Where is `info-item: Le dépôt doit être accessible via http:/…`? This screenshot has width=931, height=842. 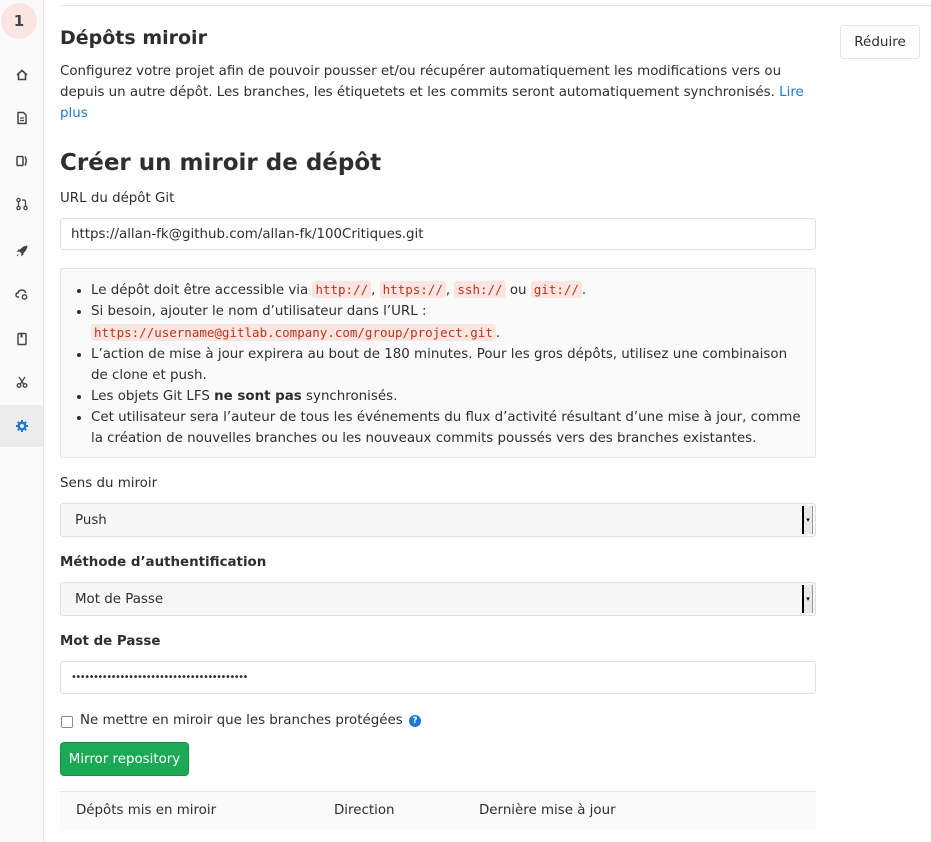 info-item: Le dépôt doit être accessible via http:/… is located at coordinates (446, 290).